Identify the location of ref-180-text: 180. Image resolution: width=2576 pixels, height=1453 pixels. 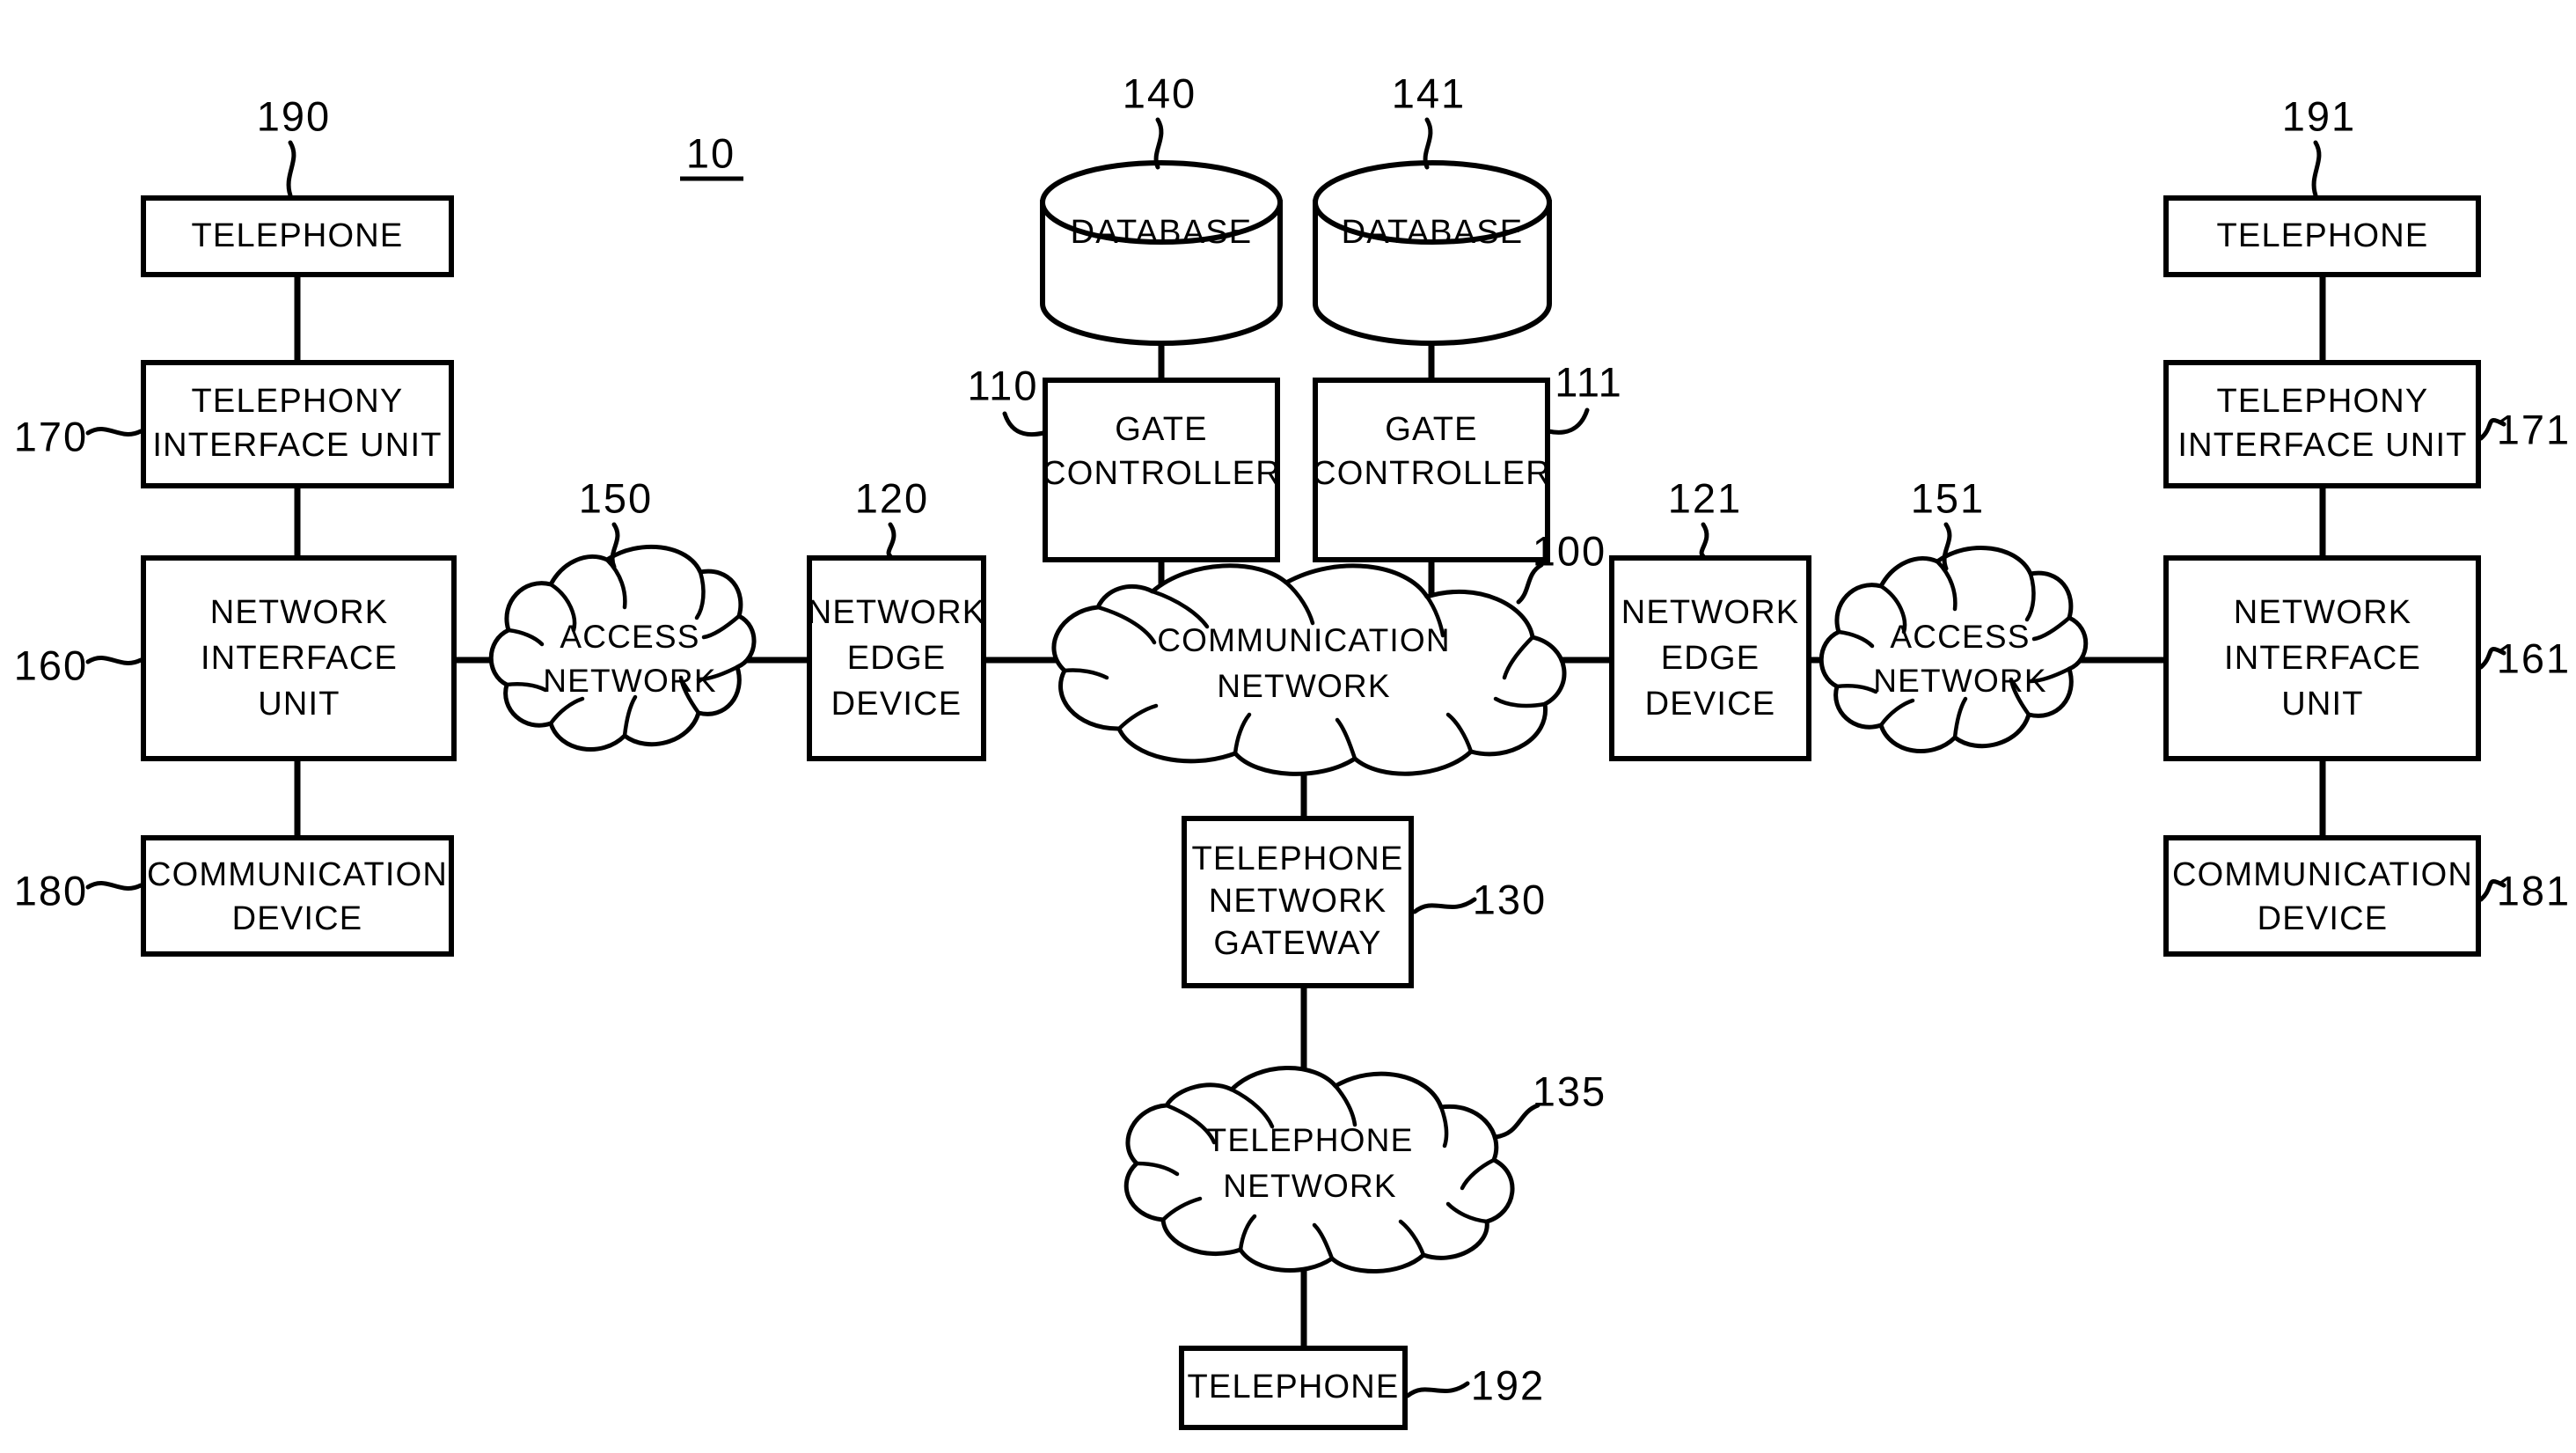
(51, 890).